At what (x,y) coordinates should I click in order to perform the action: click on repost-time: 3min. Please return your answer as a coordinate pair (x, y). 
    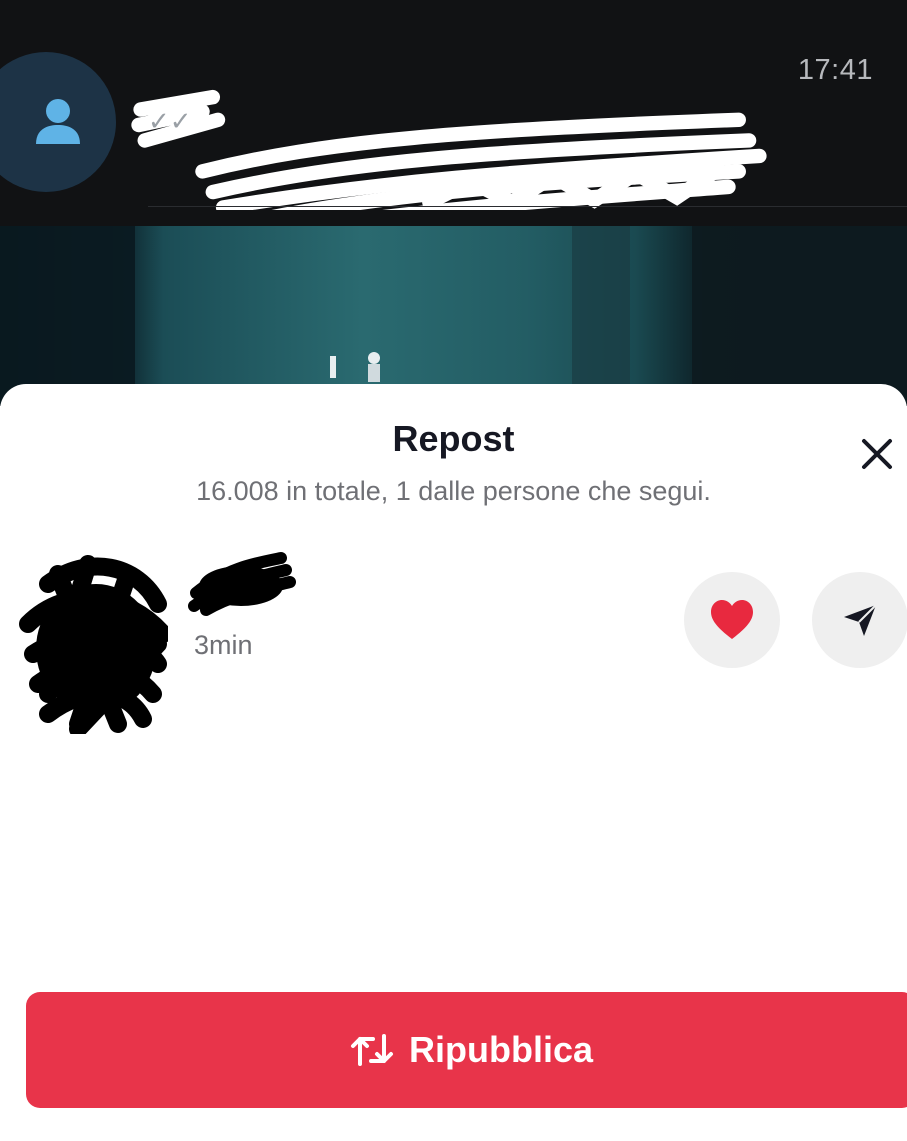
    Looking at the image, I should click on (223, 645).